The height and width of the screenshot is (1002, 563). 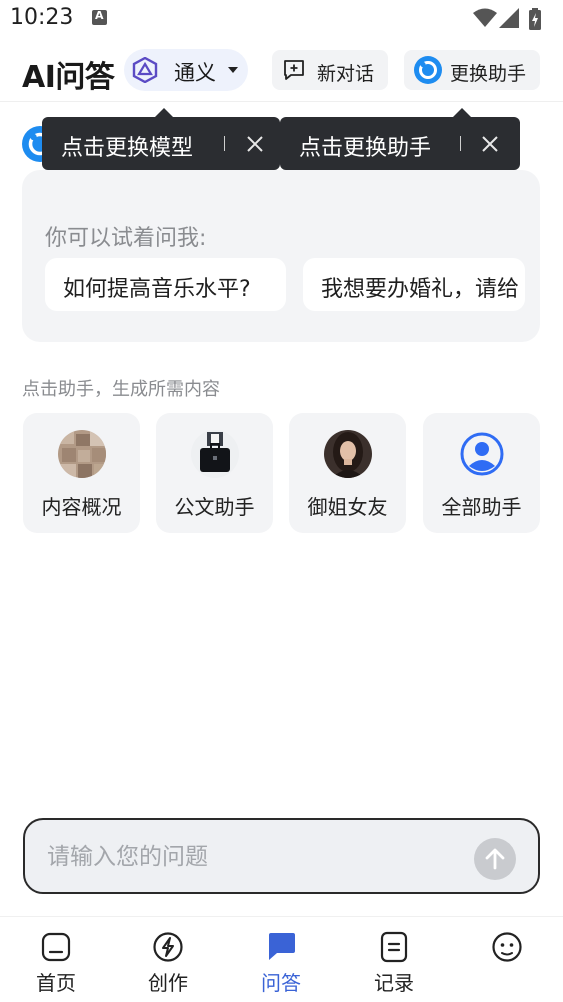 I want to click on new-chat-button: 新对话, so click(x=330, y=70).